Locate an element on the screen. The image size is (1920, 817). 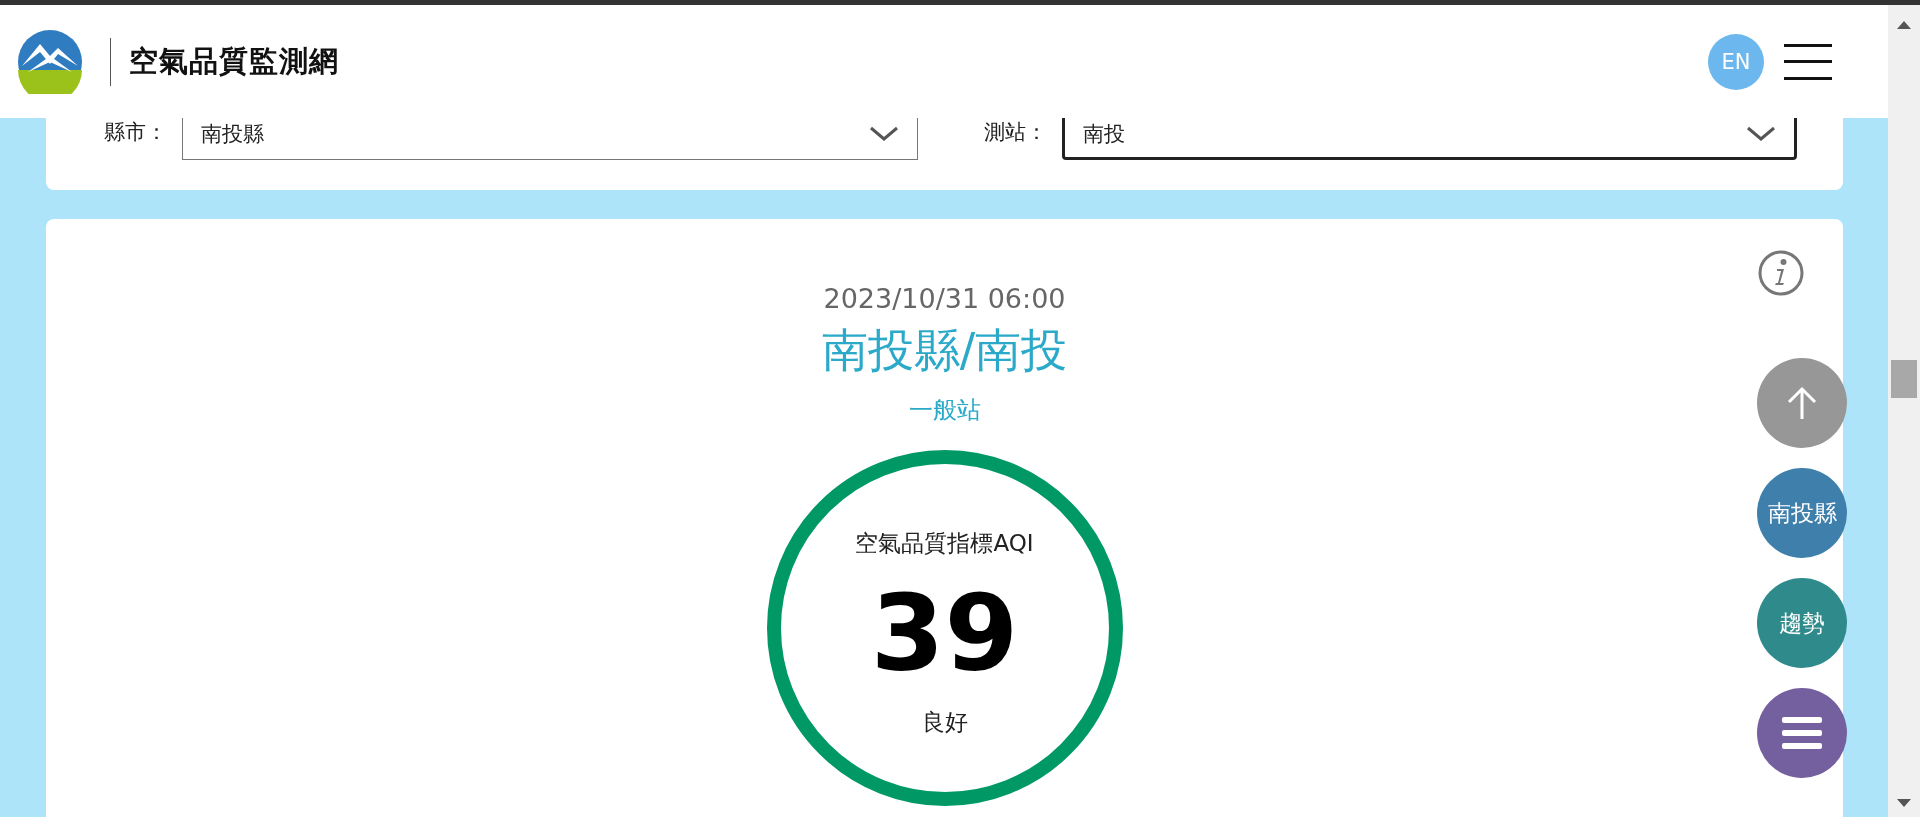
scroll-down-icon is located at coordinates (1904, 803).